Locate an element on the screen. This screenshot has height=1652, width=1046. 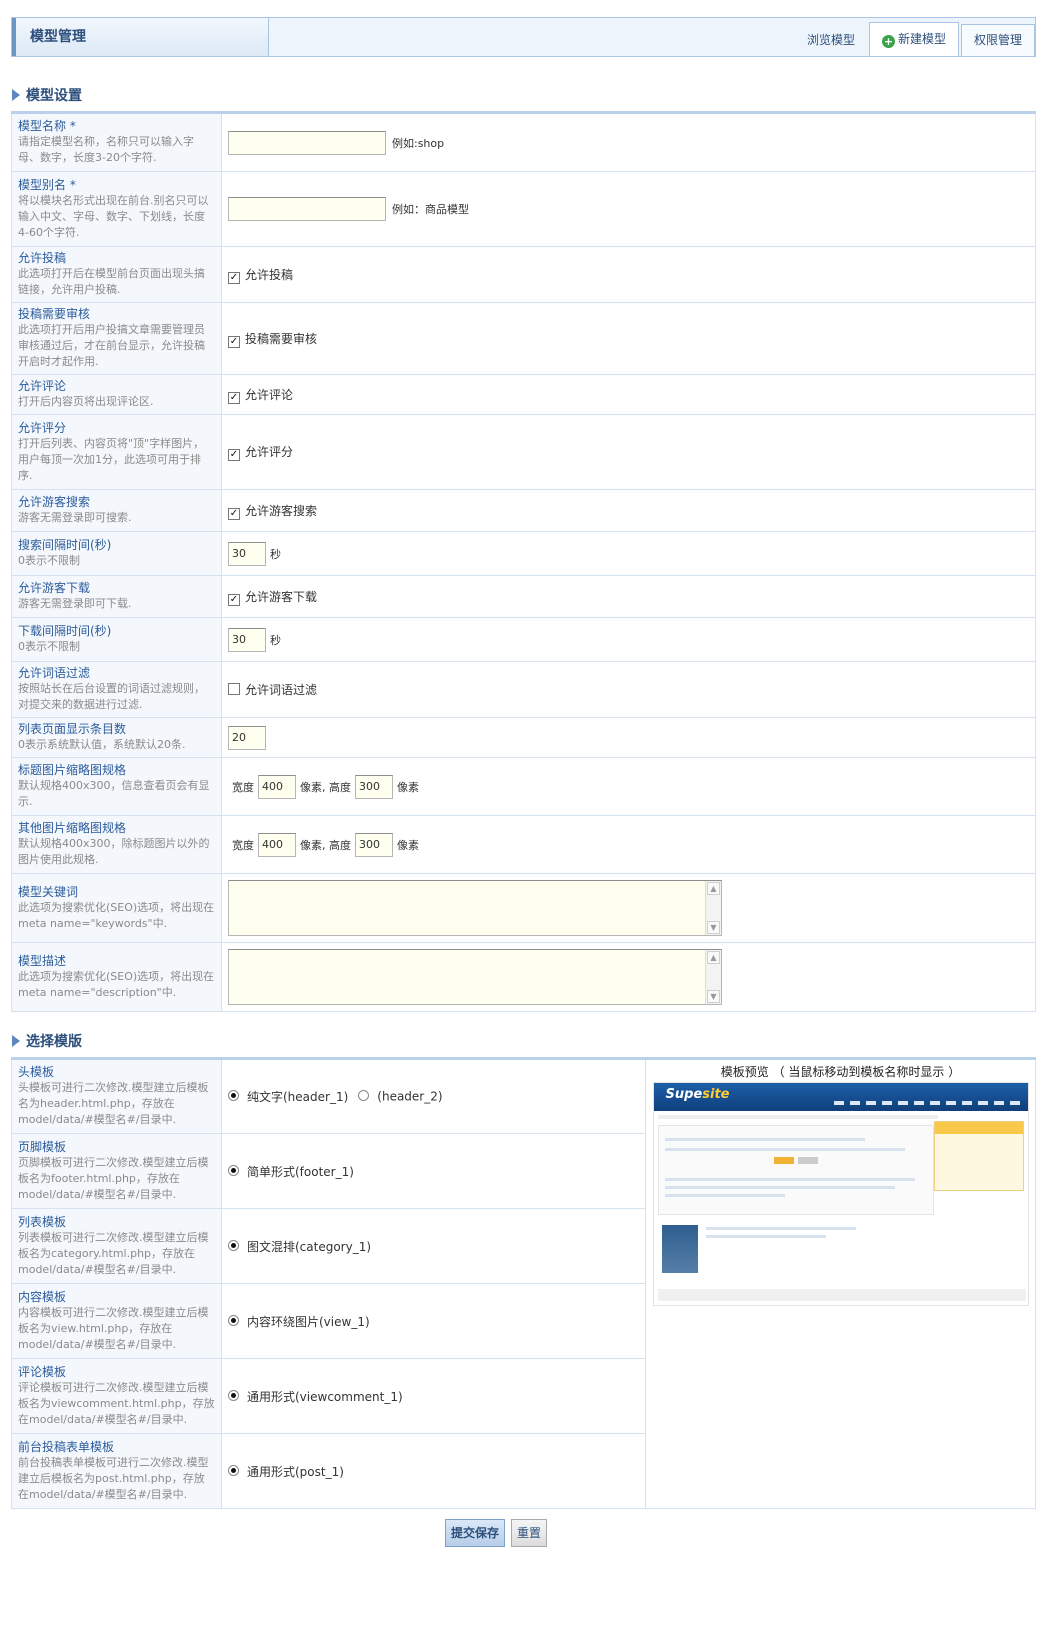
field-label: 模型别名 * is located at coordinates (47, 184).